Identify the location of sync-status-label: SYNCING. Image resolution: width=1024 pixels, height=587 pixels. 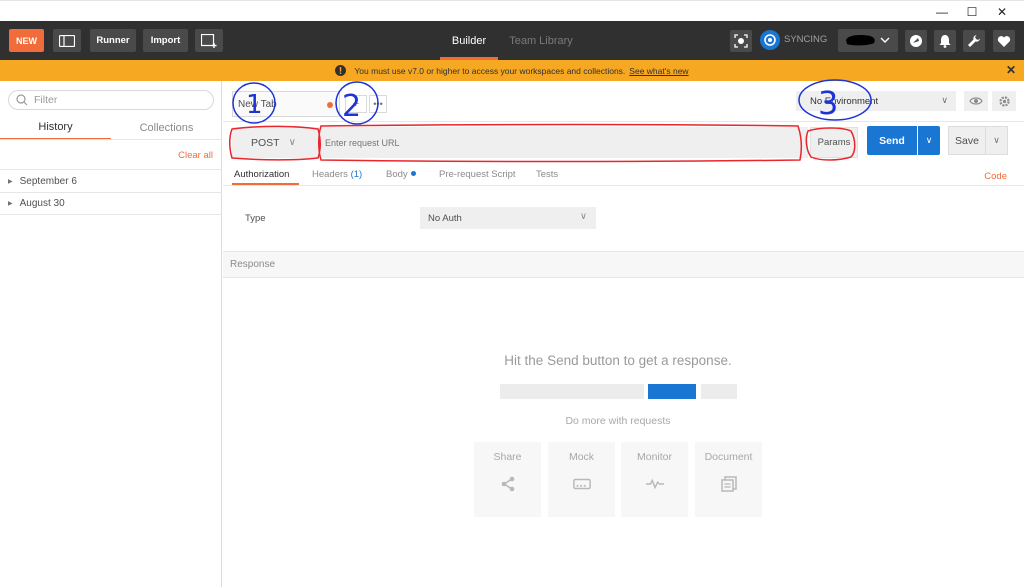
(806, 39).